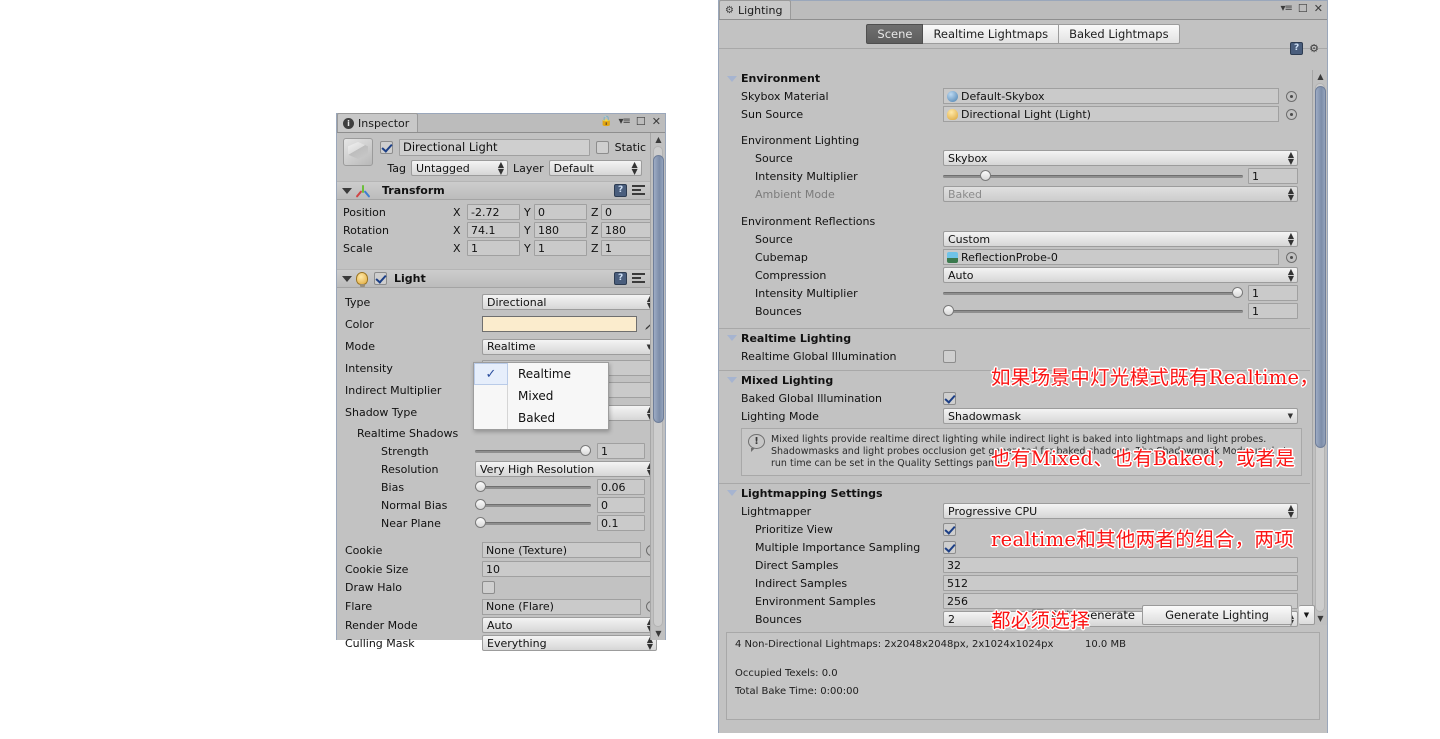 Image resolution: width=1440 pixels, height=739 pixels. Describe the element at coordinates (386, 147) in the screenshot. I see `object-enabled-checkbox` at that location.